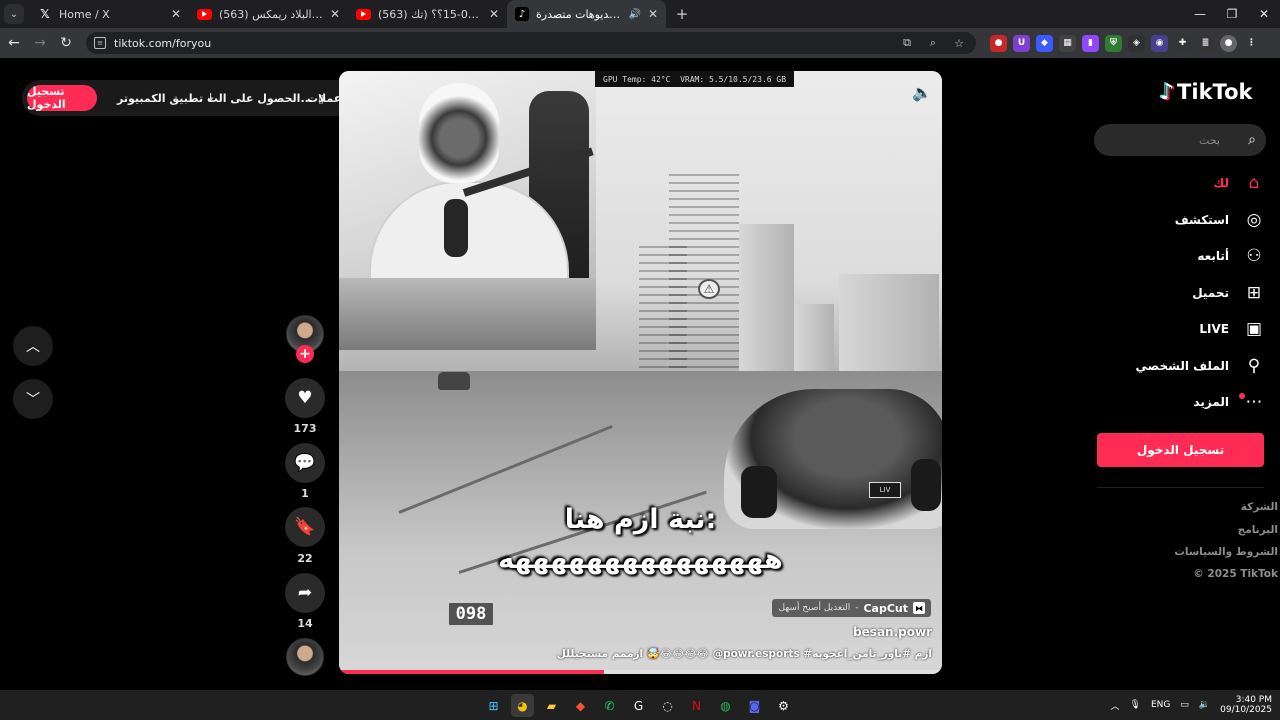 The height and width of the screenshot is (720, 1280). What do you see at coordinates (907, 43) in the screenshot?
I see `install-app-icon: ⧉` at bounding box center [907, 43].